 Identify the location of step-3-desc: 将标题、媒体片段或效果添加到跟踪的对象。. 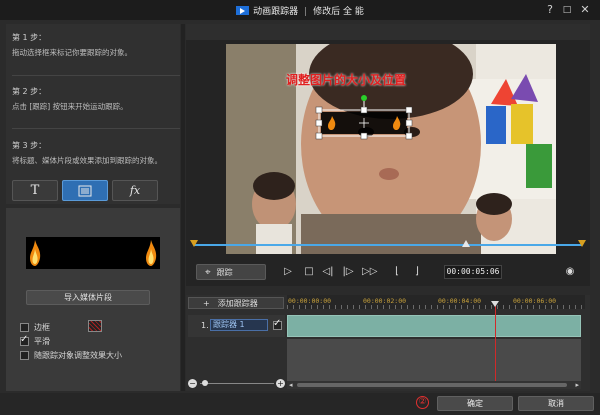
(87, 160).